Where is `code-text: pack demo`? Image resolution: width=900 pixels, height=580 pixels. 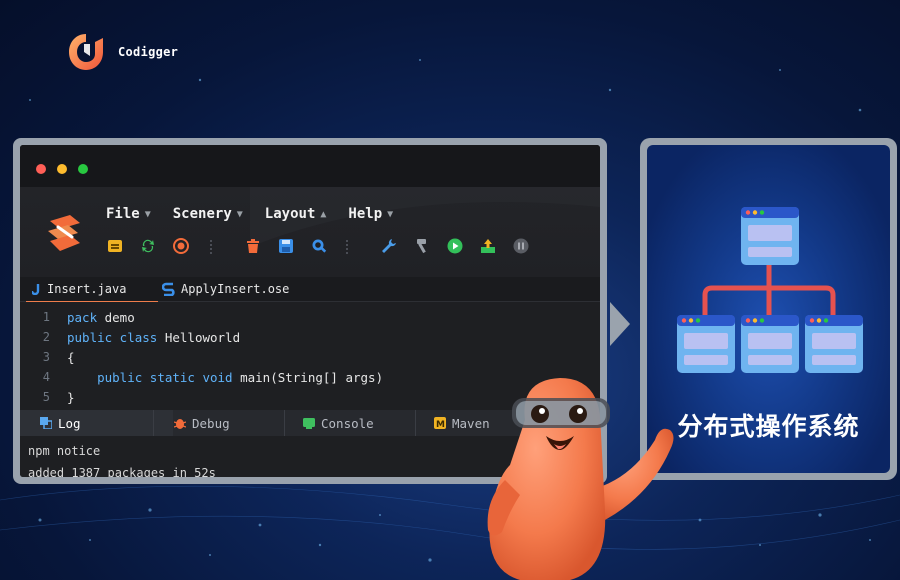
code-text: pack demo is located at coordinates (101, 317).